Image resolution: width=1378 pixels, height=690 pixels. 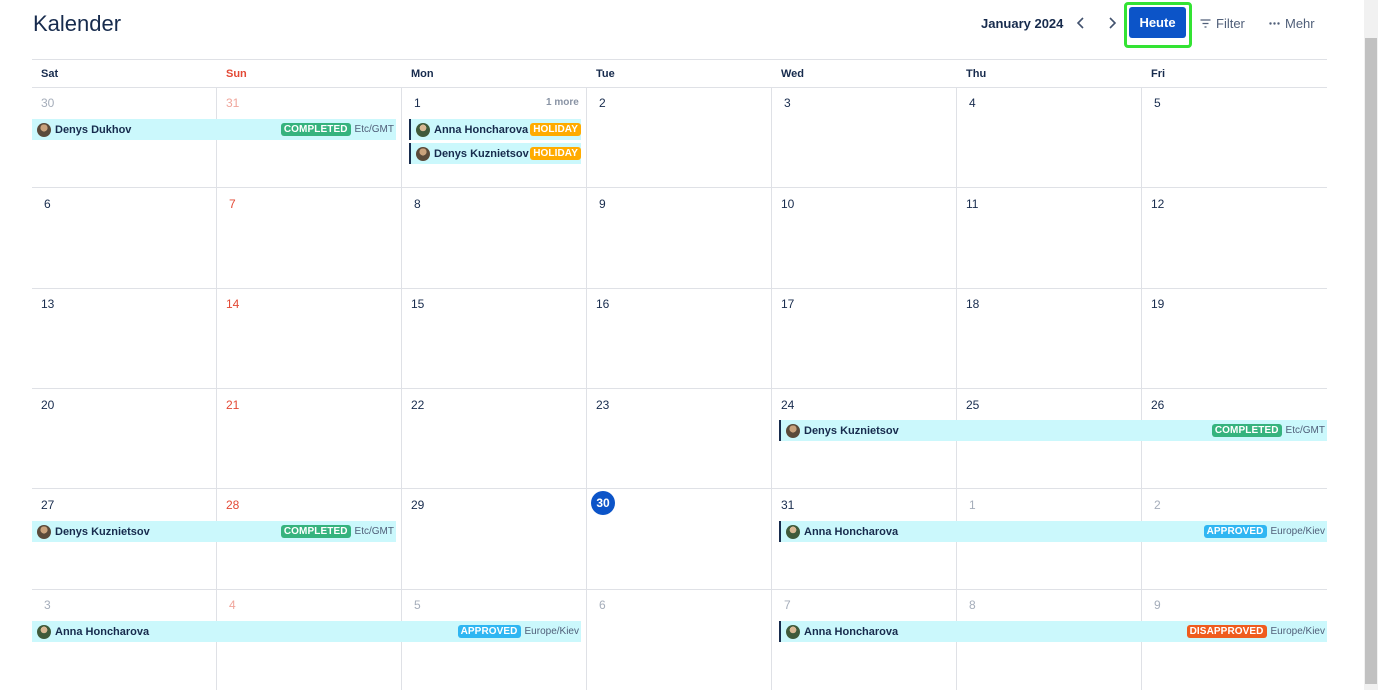 I want to click on day-cell-number: 17, so click(x=787, y=304).